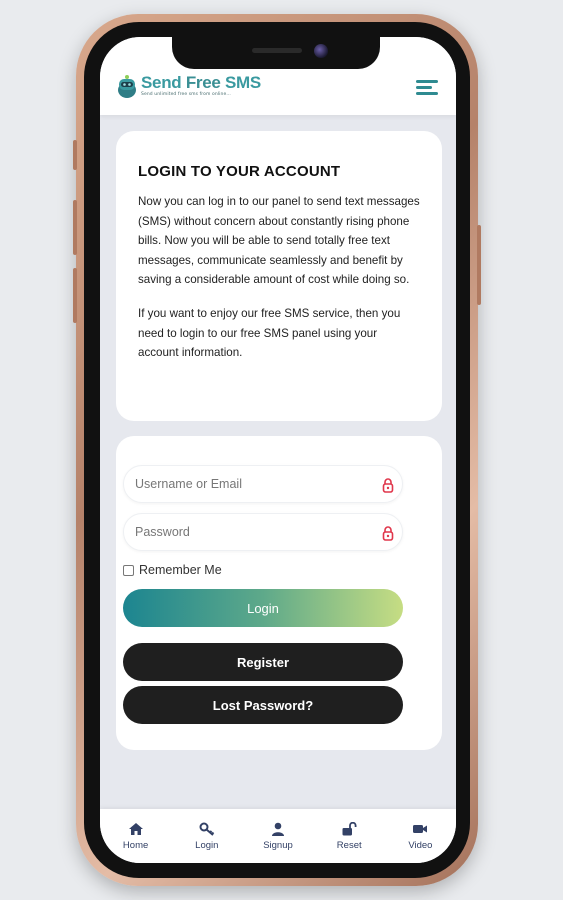 The height and width of the screenshot is (900, 563). I want to click on tab-login: Login, so click(206, 836).